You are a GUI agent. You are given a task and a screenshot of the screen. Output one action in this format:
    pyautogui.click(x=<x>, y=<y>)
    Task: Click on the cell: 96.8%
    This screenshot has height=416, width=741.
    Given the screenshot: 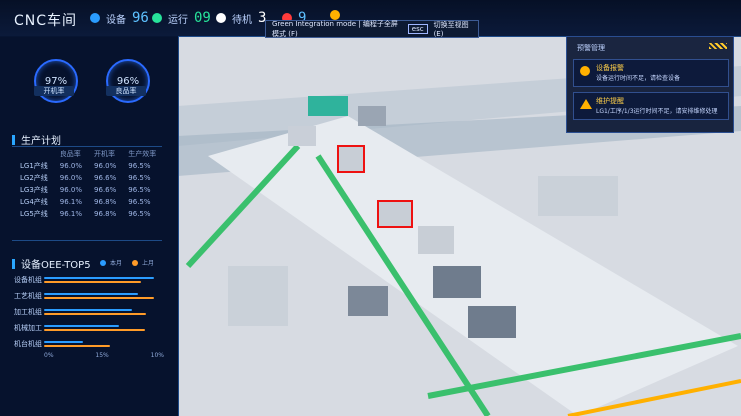 What is the action you would take?
    pyautogui.click(x=105, y=202)
    